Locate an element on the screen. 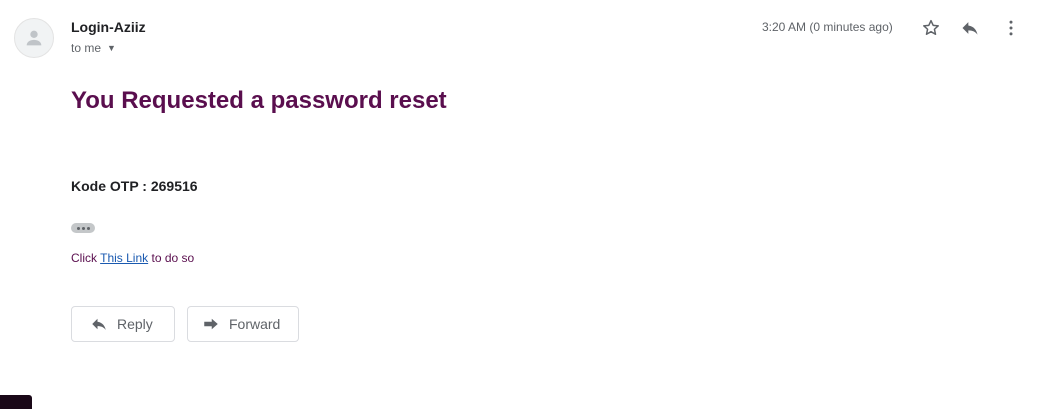 Image resolution: width=1038 pixels, height=409 pixels. chevron-down-icon: ▼ is located at coordinates (111, 48).